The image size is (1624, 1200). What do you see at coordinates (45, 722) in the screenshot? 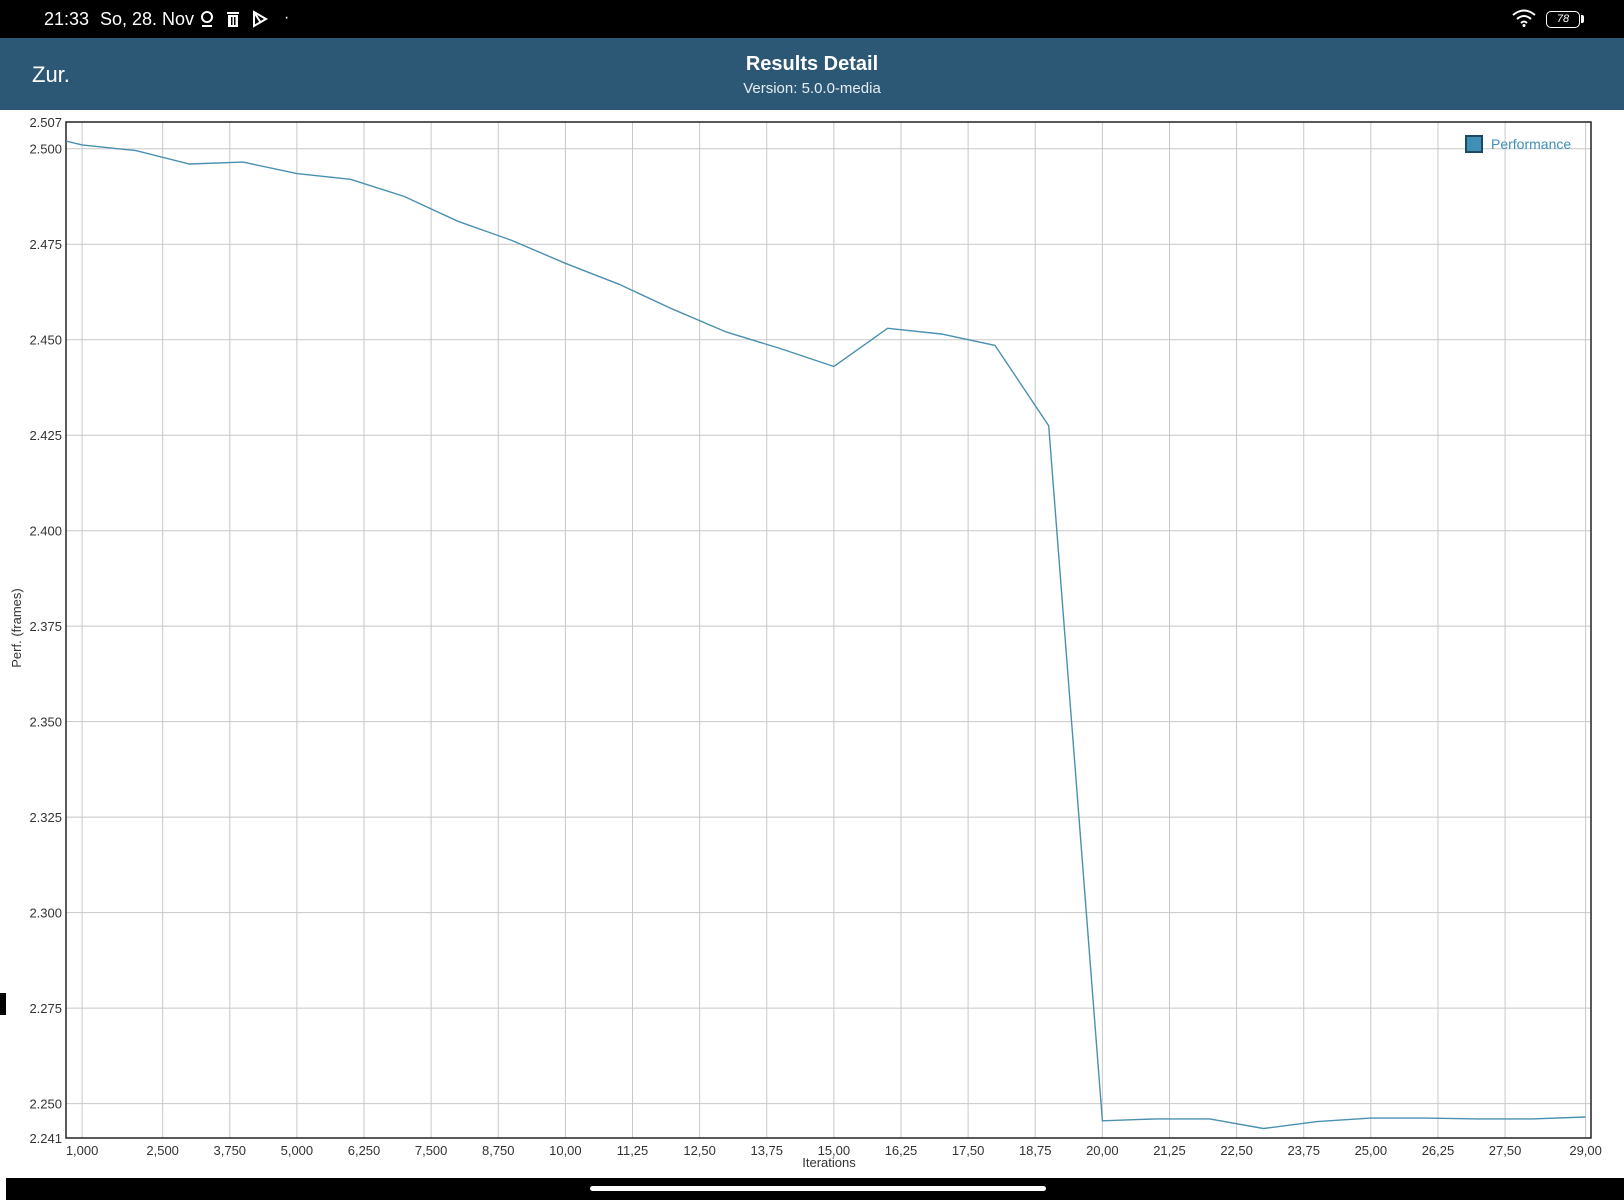
I see `y-tick-label: 2.350` at bounding box center [45, 722].